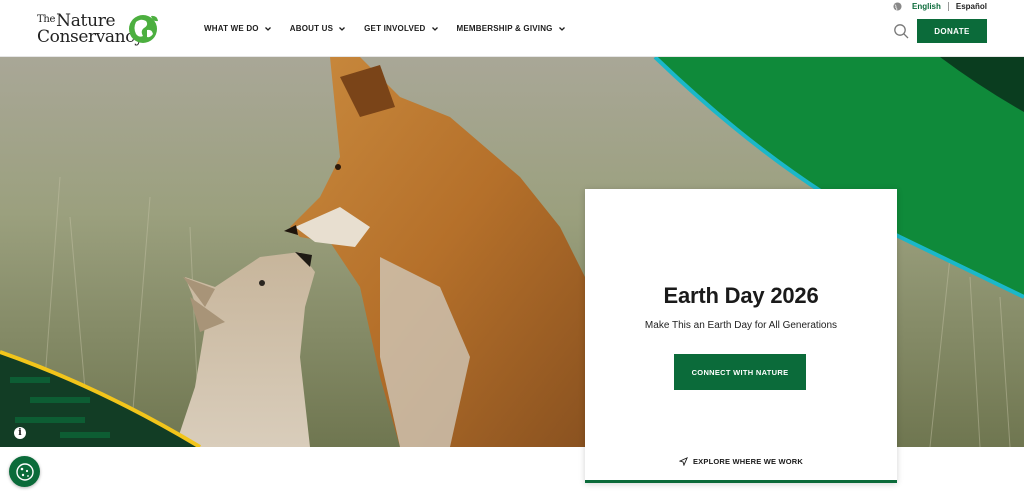 This screenshot has height=491, width=1024. I want to click on lang-spanish: Español, so click(971, 6).